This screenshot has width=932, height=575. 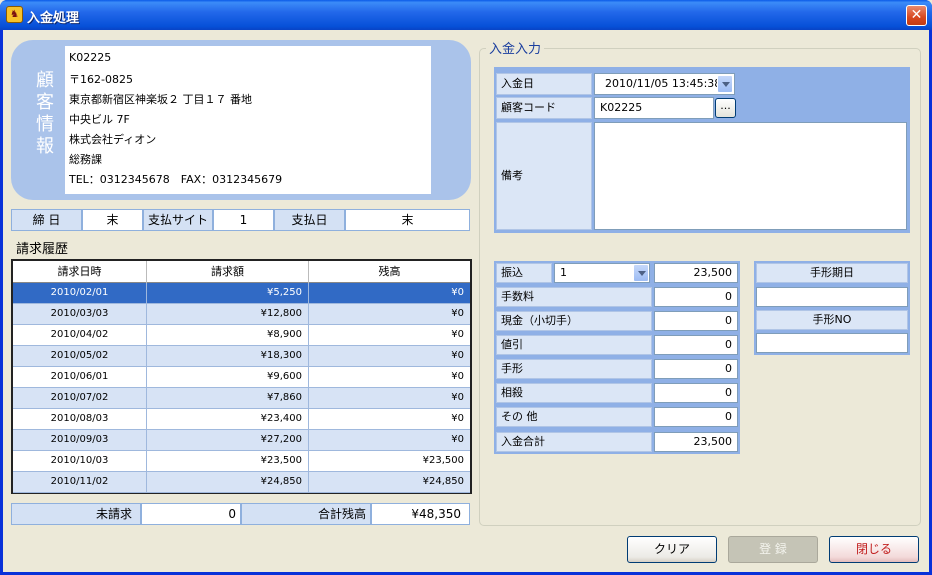 What do you see at coordinates (309, 220) in the screenshot?
I see `payment-day-label: 支払日` at bounding box center [309, 220].